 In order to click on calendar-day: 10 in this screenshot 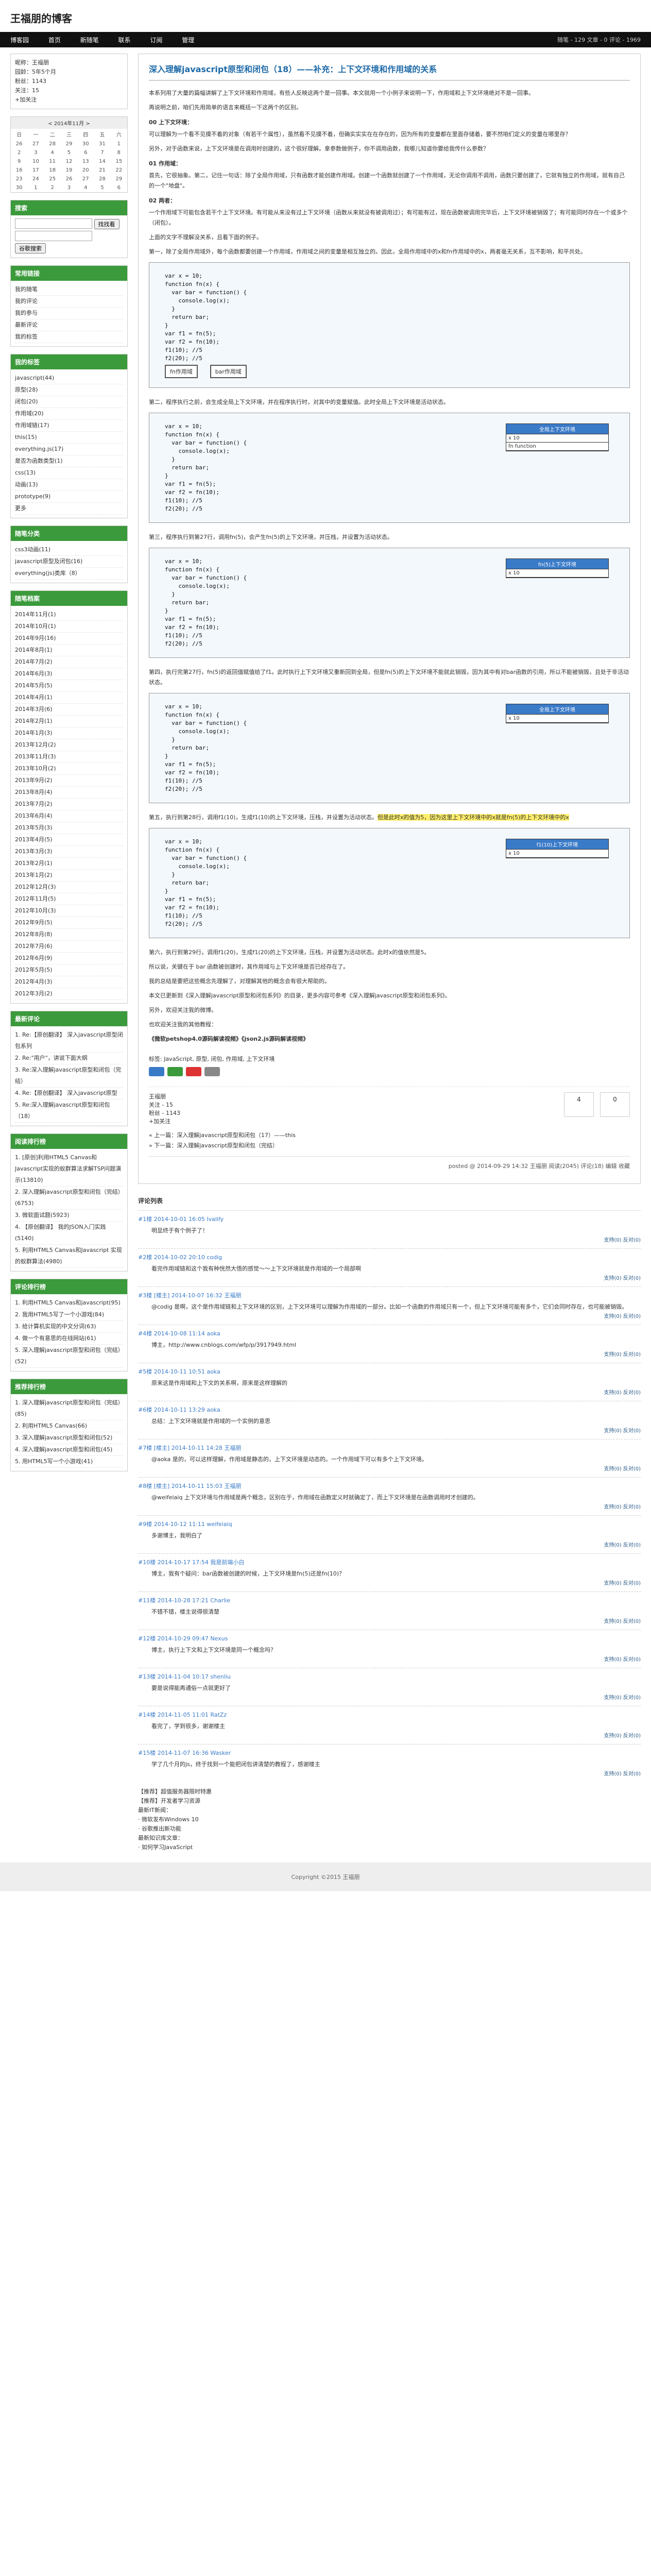, I will do `click(35, 161)`.